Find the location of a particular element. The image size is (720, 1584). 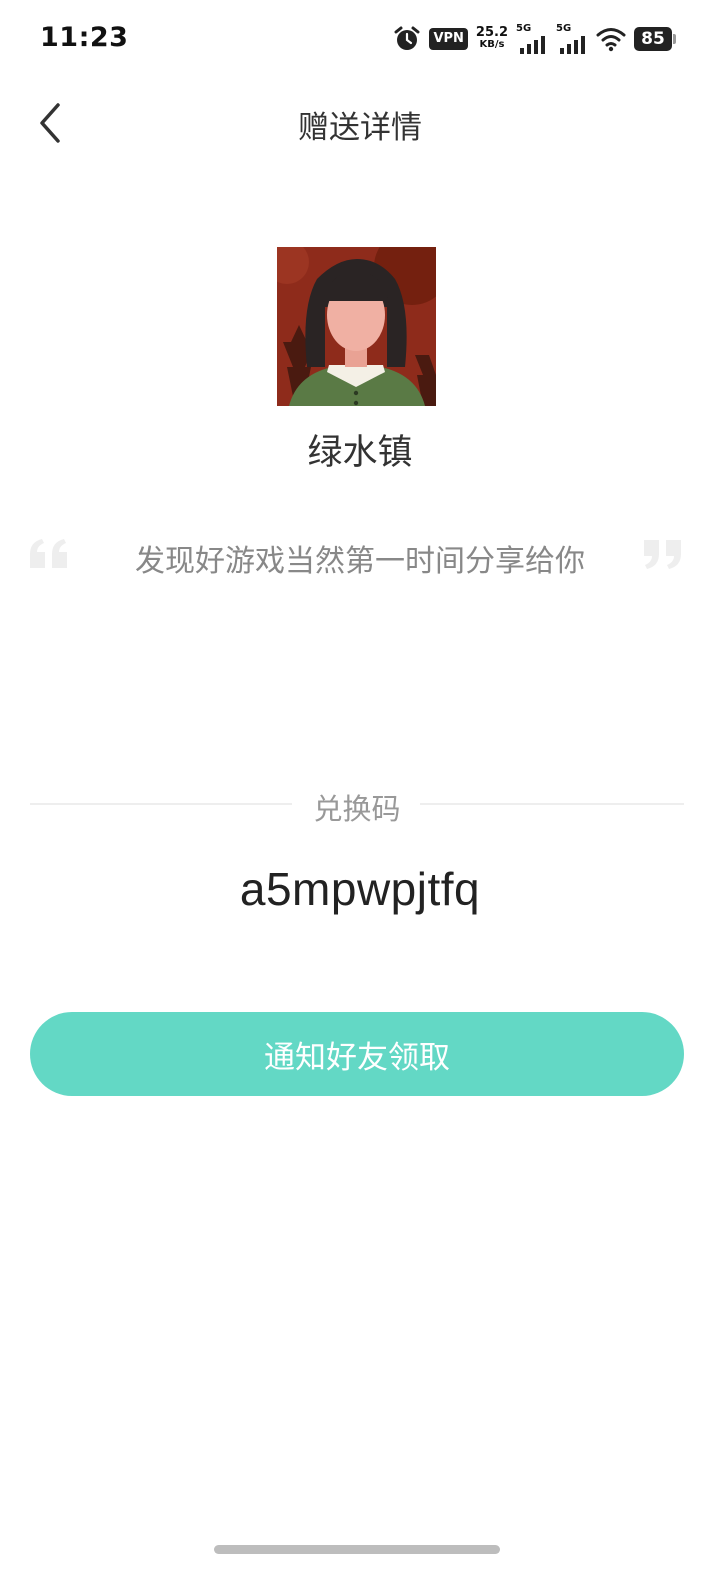

wifi-icon is located at coordinates (611, 40).